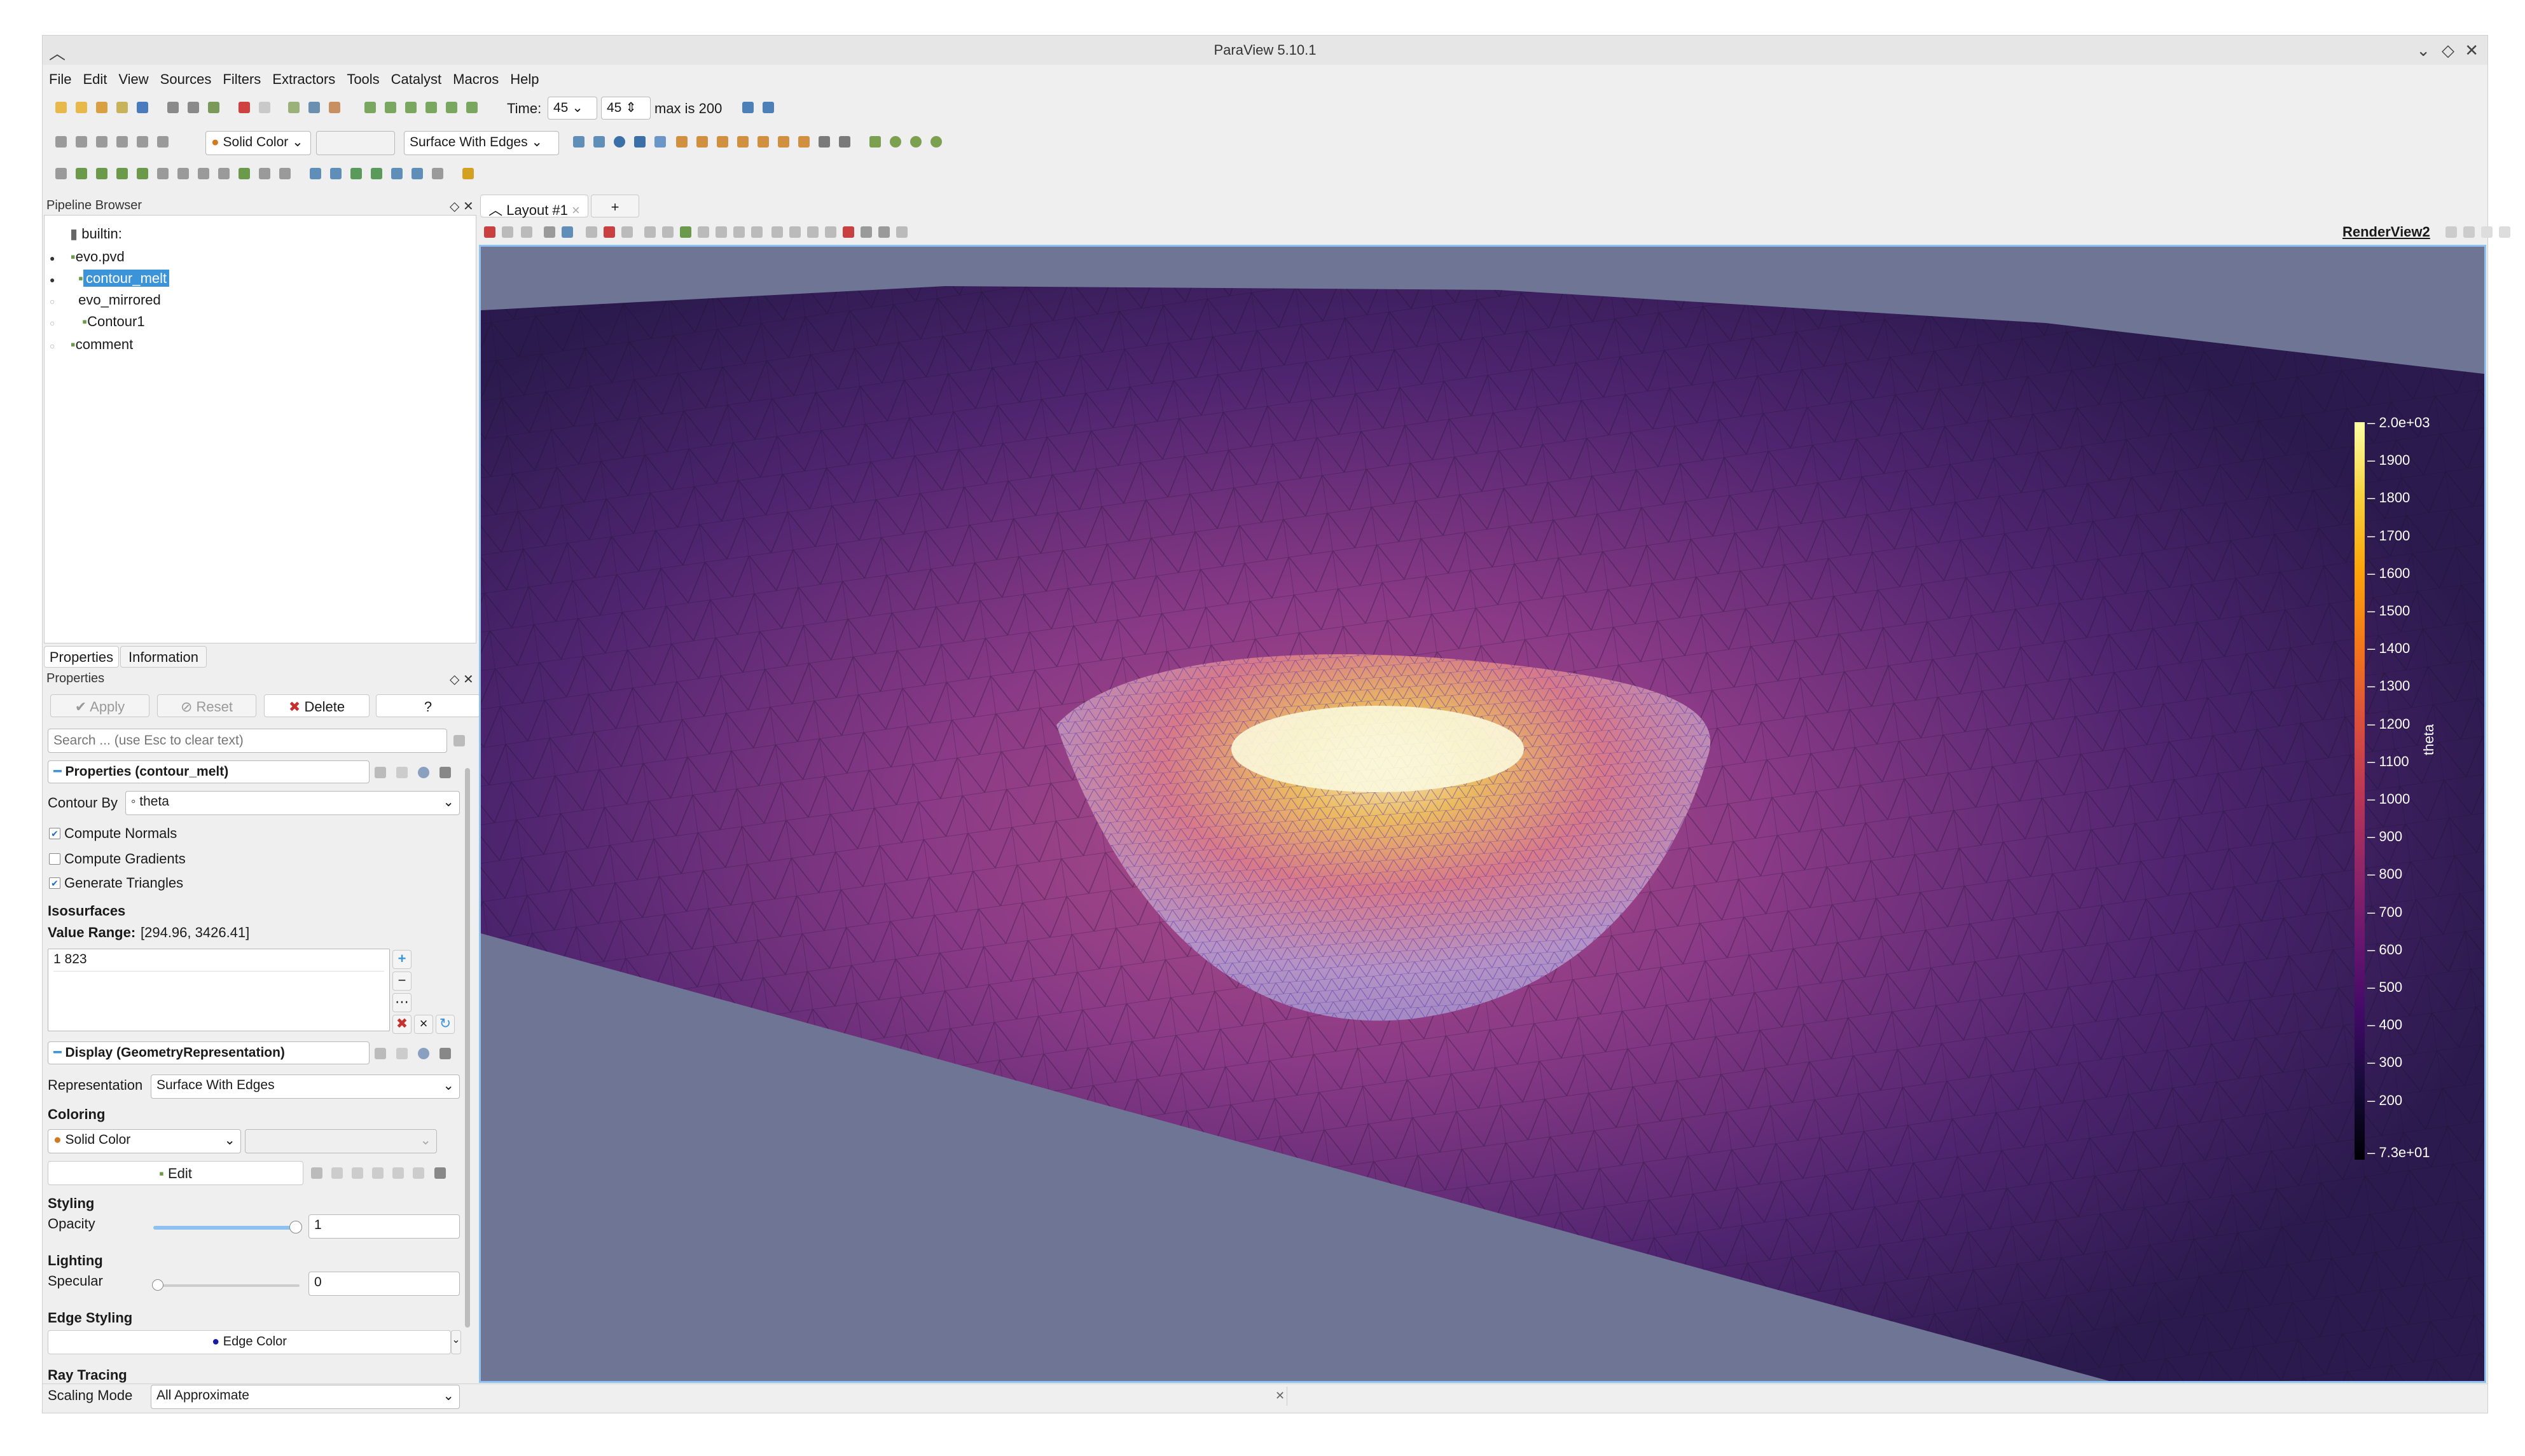  What do you see at coordinates (627, 232) in the screenshot?
I see `sel-frustum-icon` at bounding box center [627, 232].